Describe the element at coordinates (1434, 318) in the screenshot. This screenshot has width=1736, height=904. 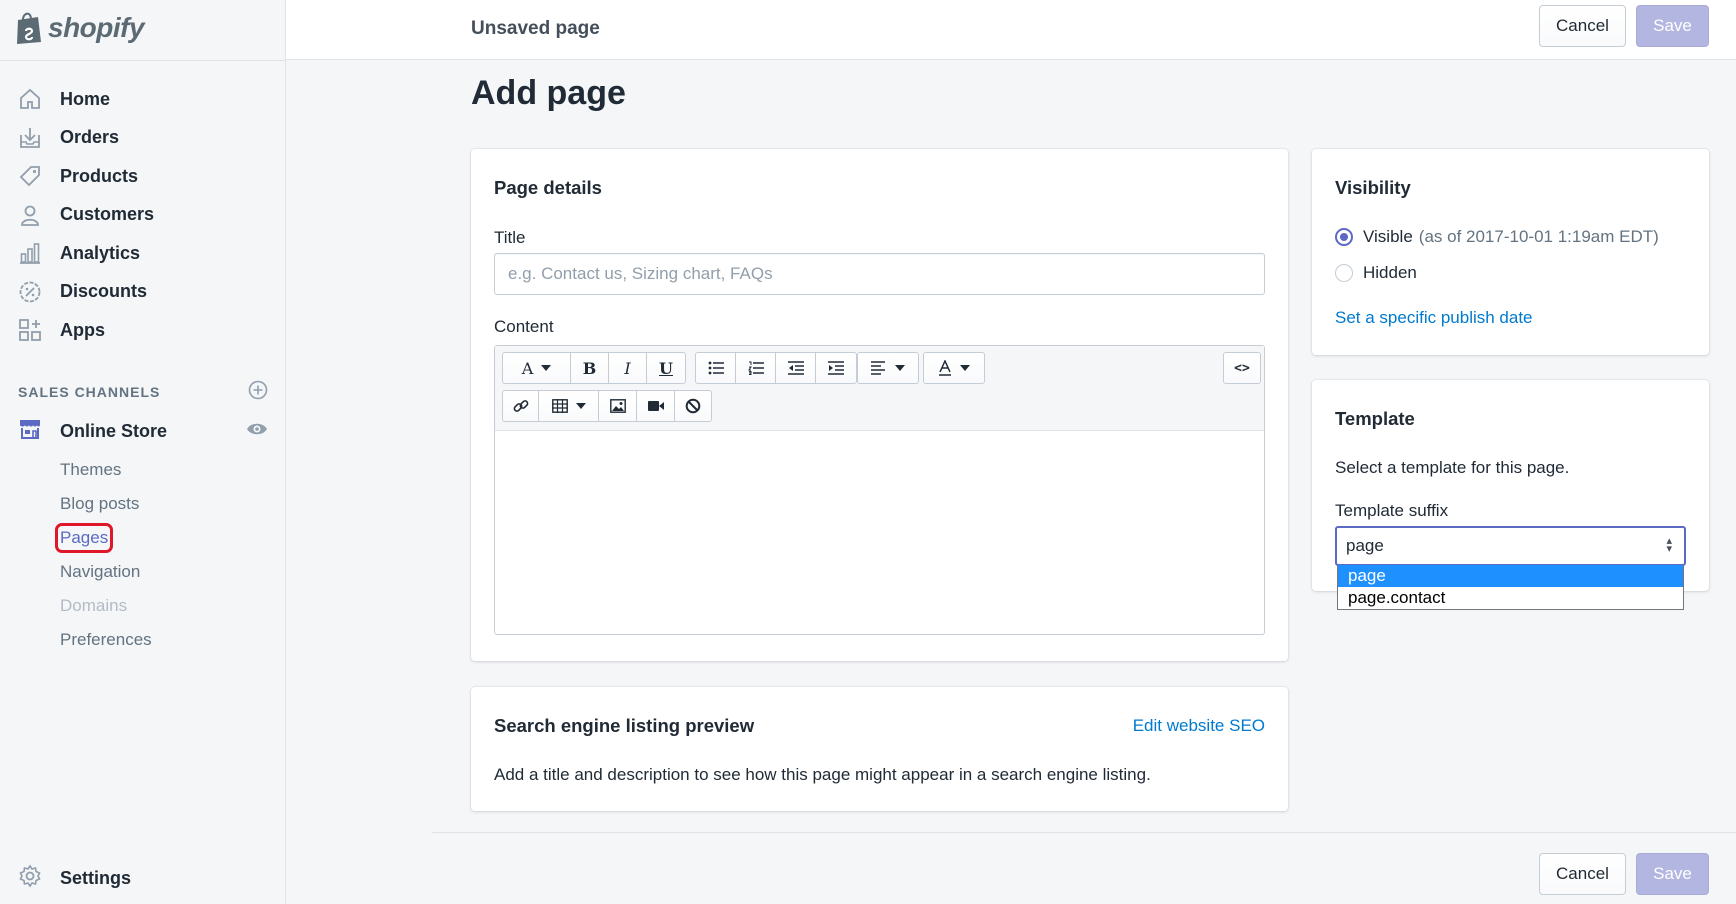
I see `set-publish-date-link: Set a specific publish date` at that location.